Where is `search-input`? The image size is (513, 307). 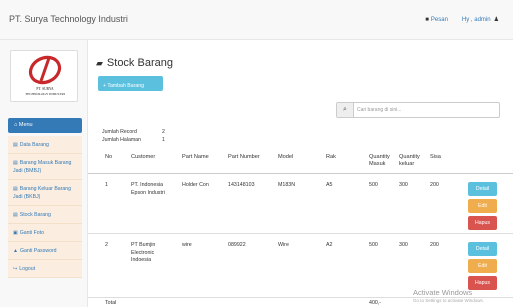
search-input is located at coordinates (426, 110).